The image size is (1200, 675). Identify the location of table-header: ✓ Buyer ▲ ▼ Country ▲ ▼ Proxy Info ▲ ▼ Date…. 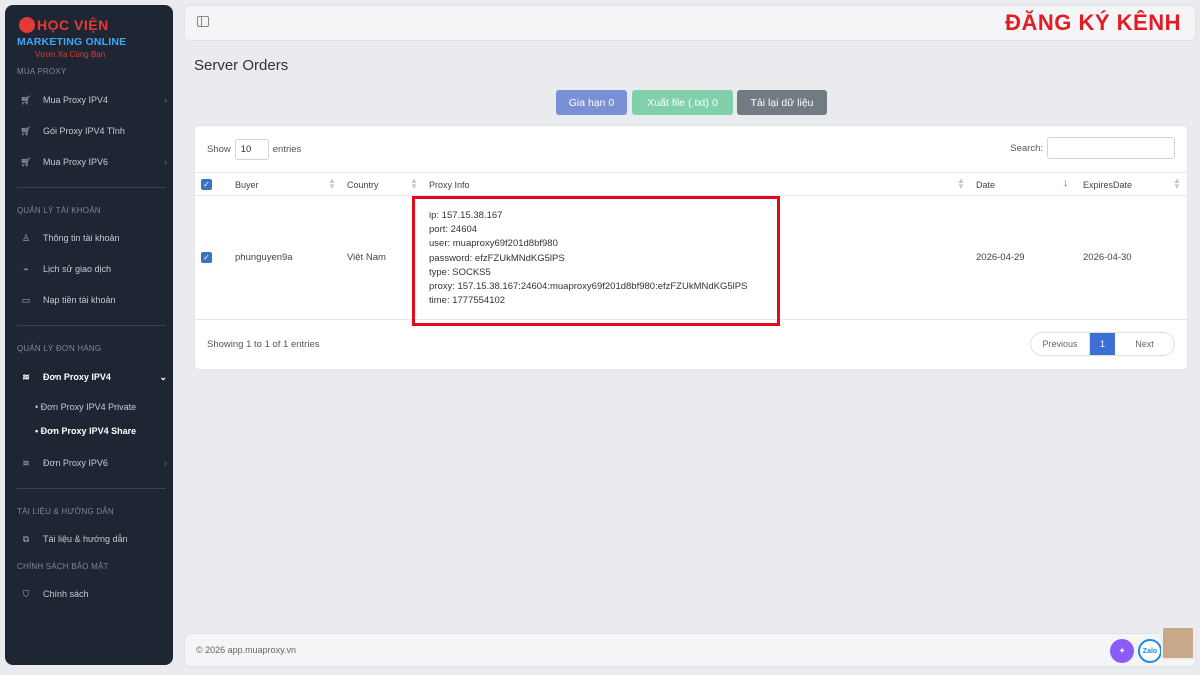
(691, 184).